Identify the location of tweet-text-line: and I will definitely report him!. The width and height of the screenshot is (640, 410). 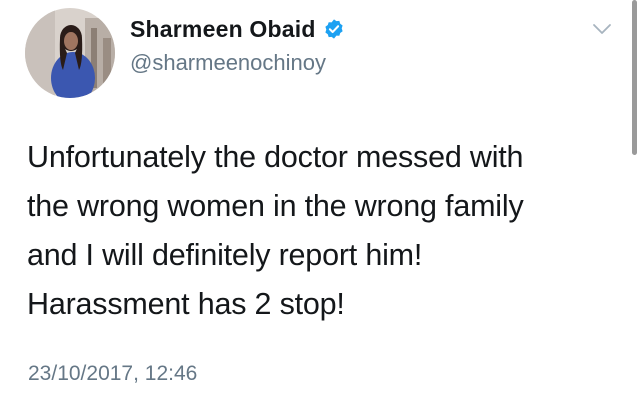
(225, 255).